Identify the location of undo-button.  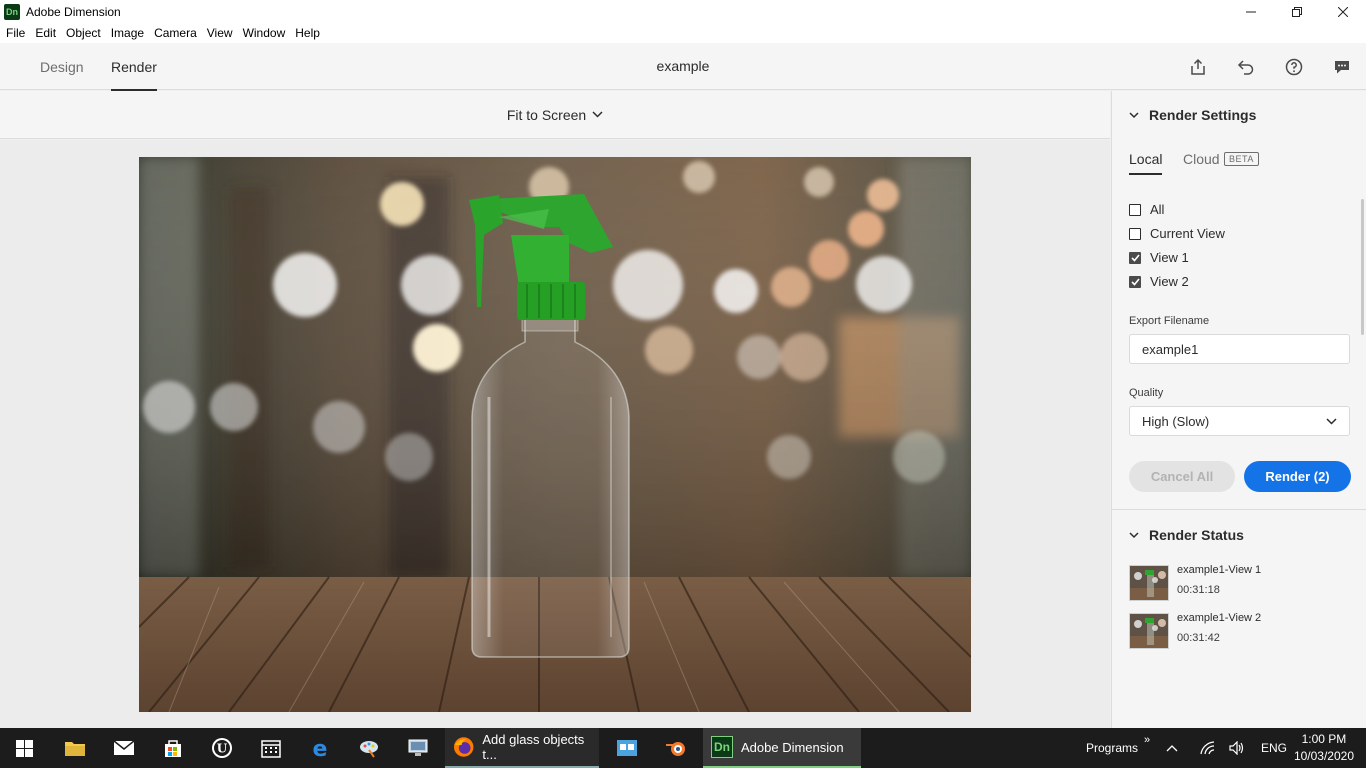
(1246, 67).